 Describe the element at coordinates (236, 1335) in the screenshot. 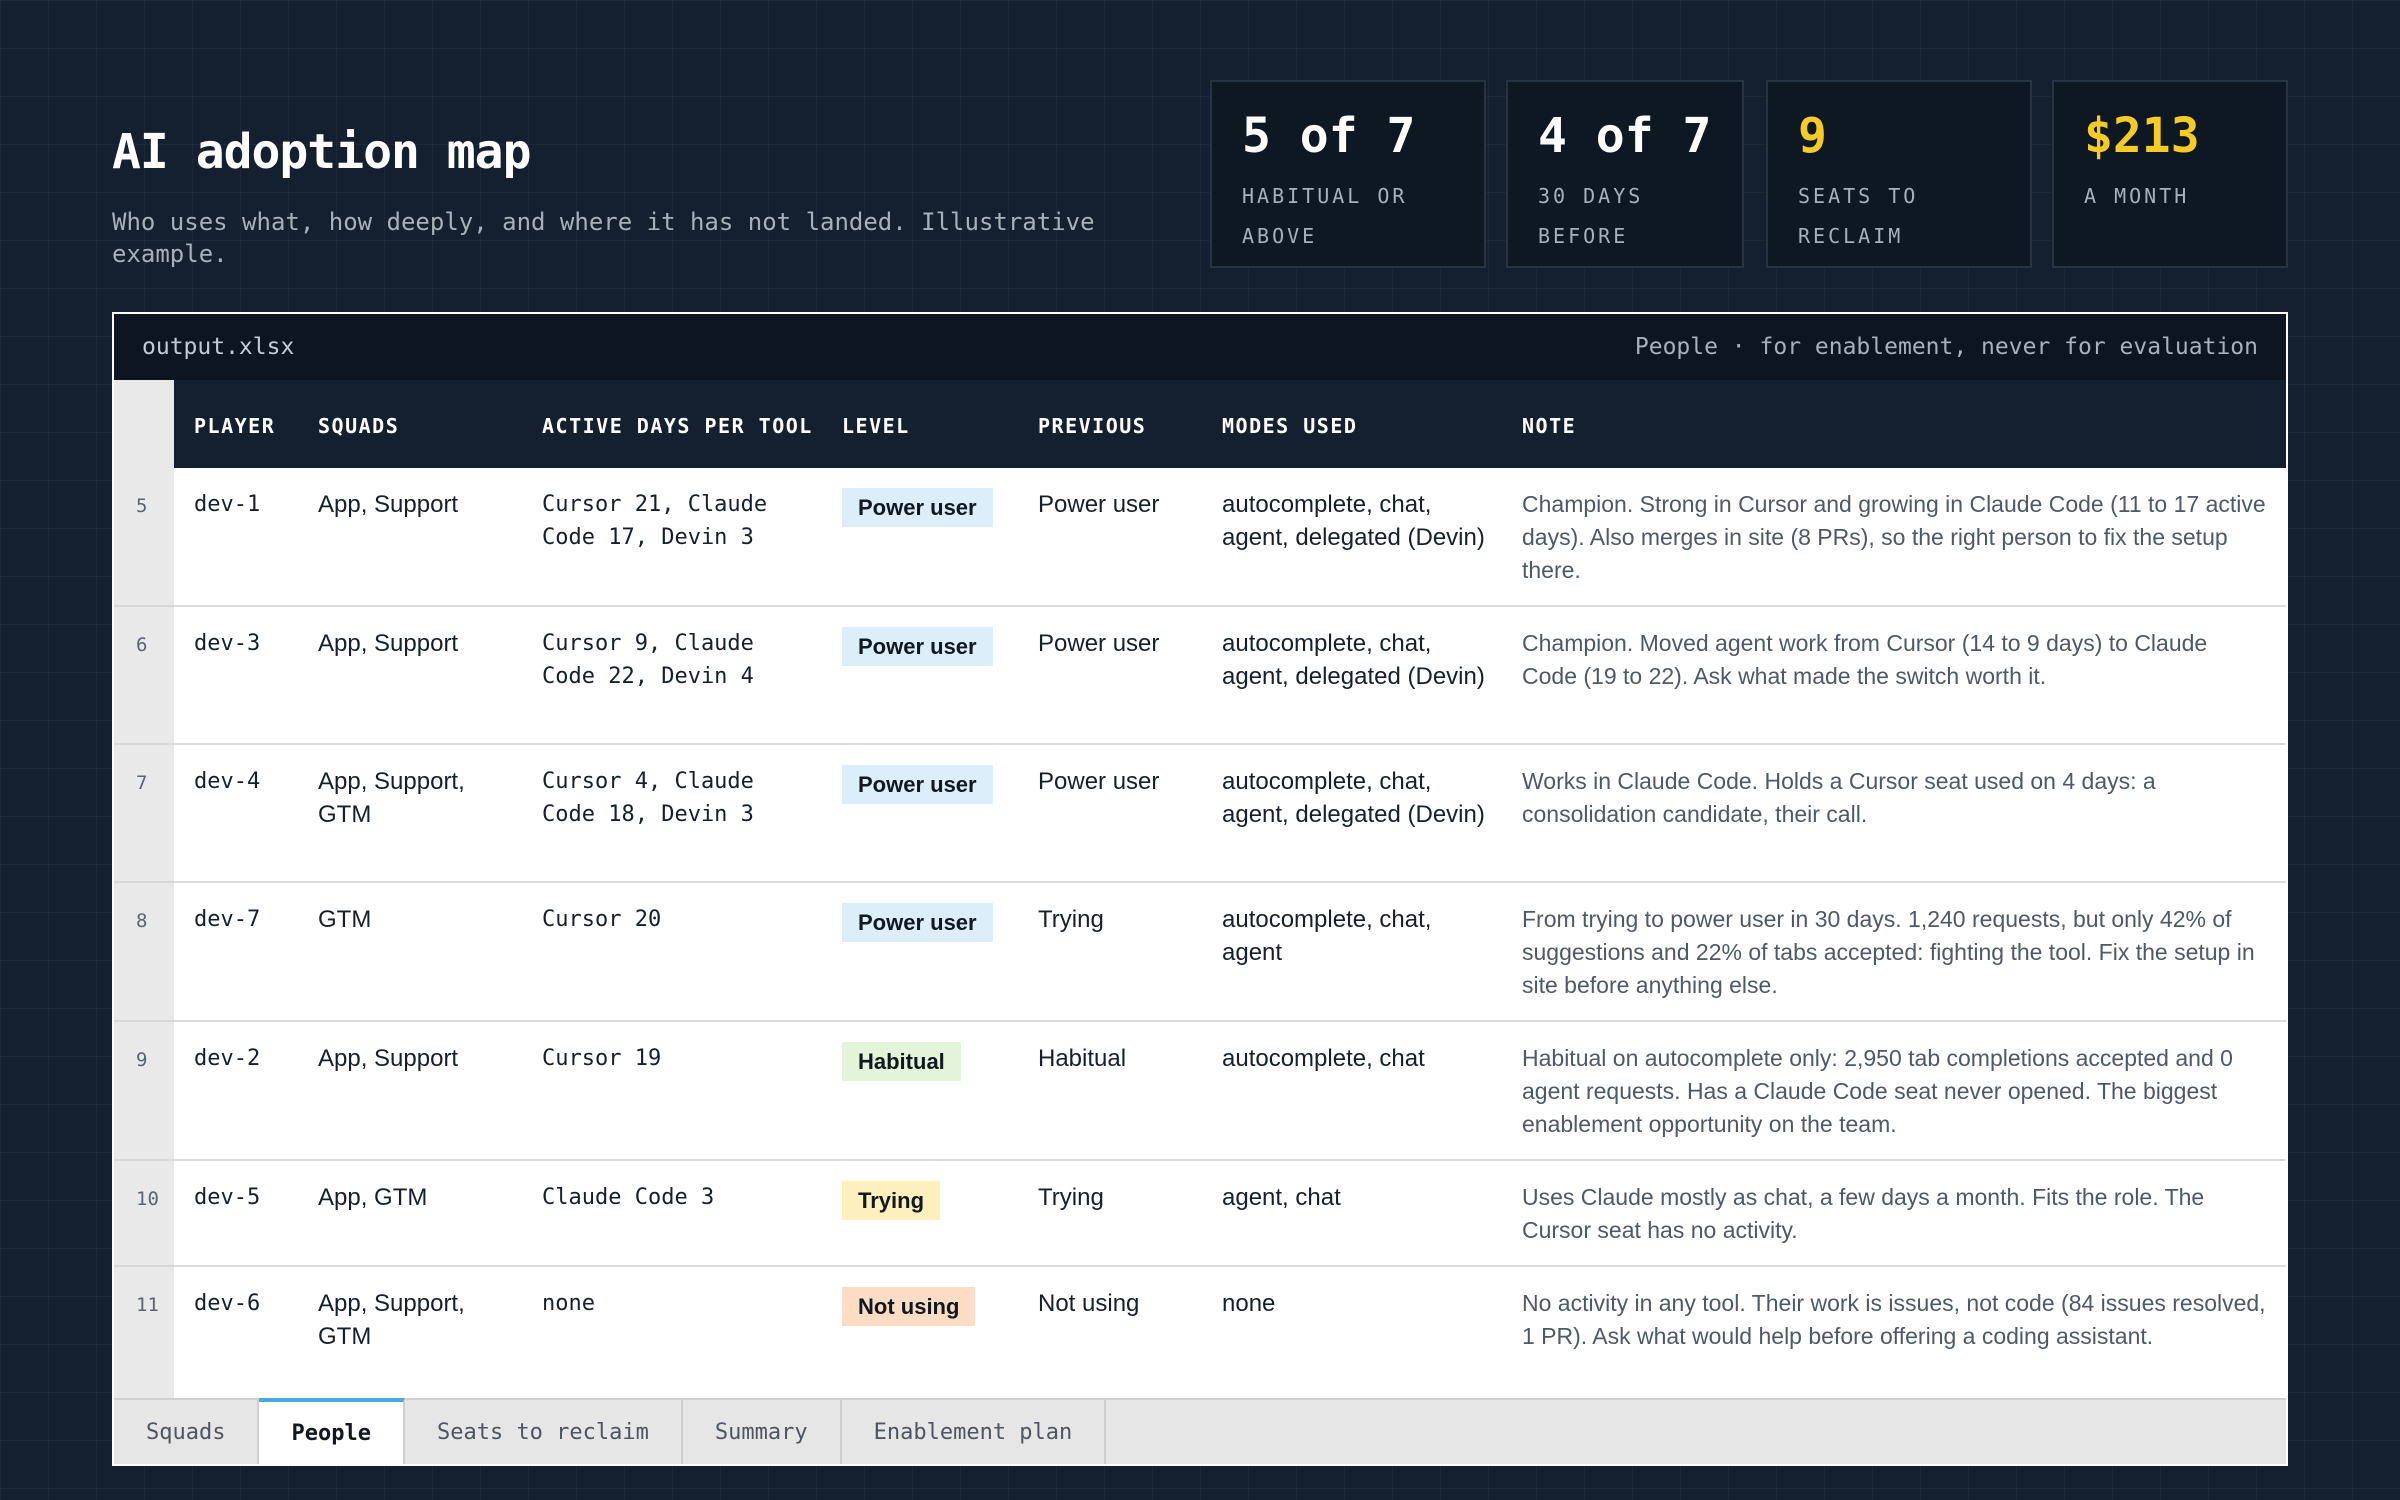

I see `cell-player: dev-6` at that location.